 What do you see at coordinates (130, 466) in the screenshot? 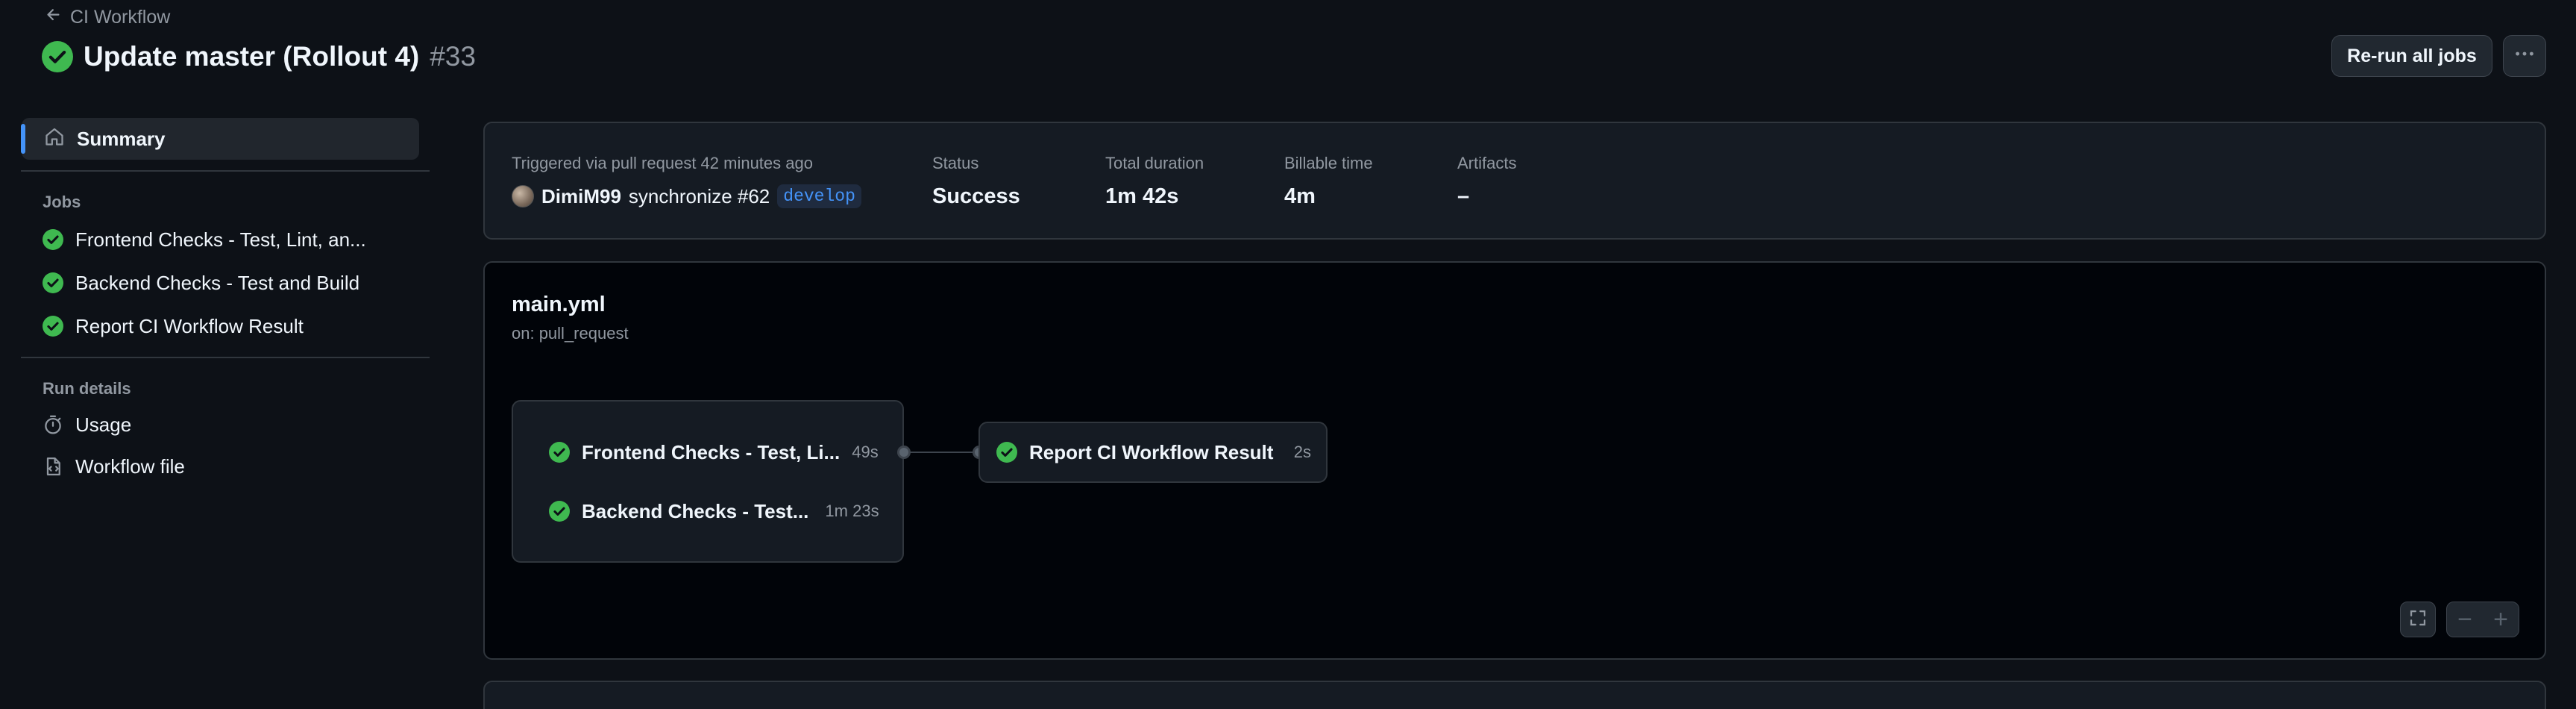
I see `sidebar-item-label: Workflow file` at bounding box center [130, 466].